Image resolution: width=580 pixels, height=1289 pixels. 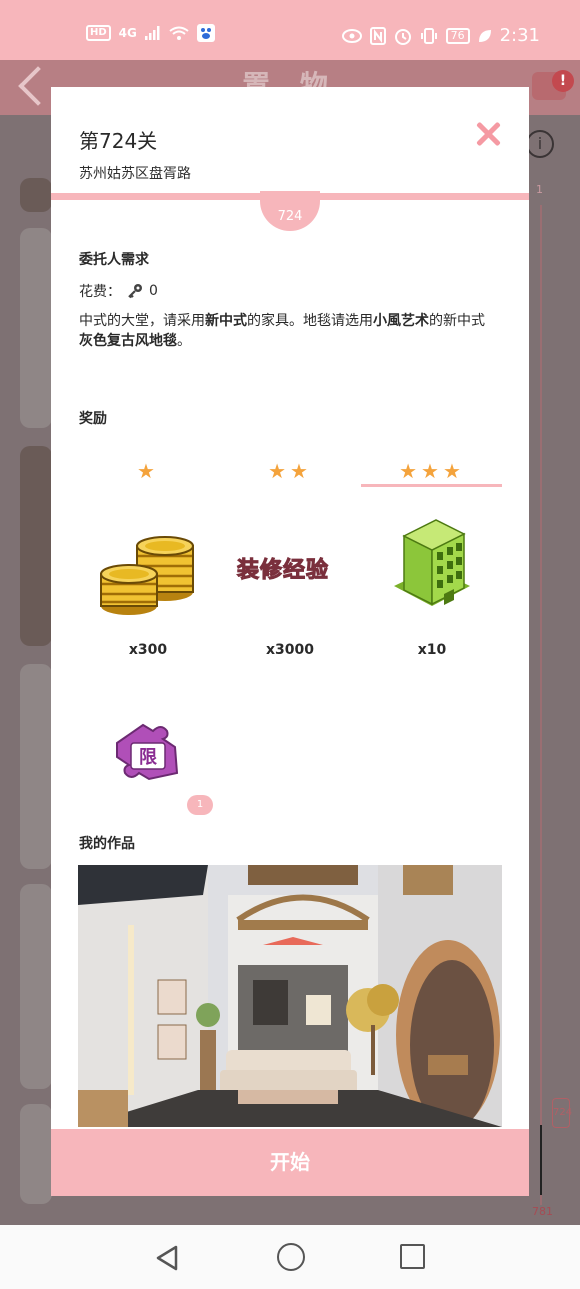 I want to click on slider-max-label: 781, so click(x=542, y=1211).